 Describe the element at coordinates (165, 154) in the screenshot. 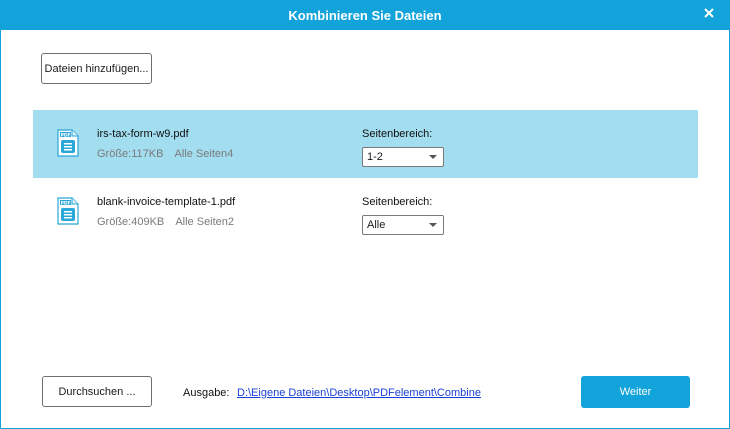

I see `file-meta: Größe:117KB Alle Seiten4` at that location.